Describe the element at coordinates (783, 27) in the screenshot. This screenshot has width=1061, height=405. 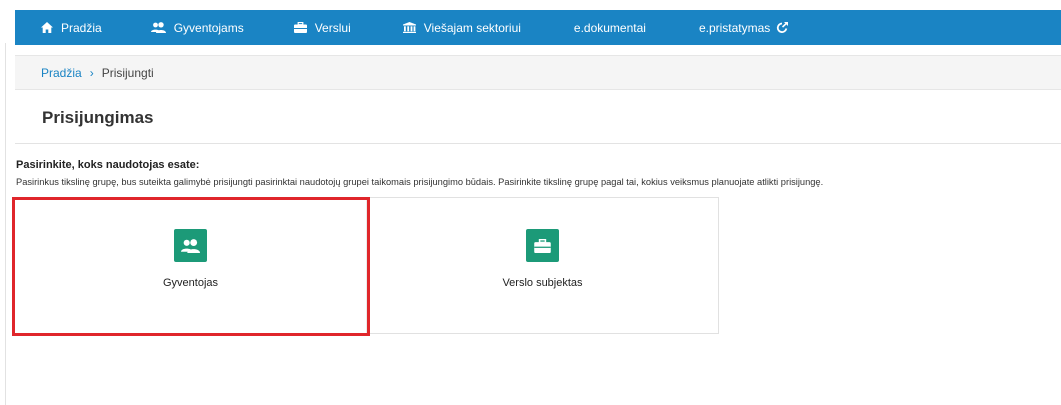
I see `external-link-icon` at that location.